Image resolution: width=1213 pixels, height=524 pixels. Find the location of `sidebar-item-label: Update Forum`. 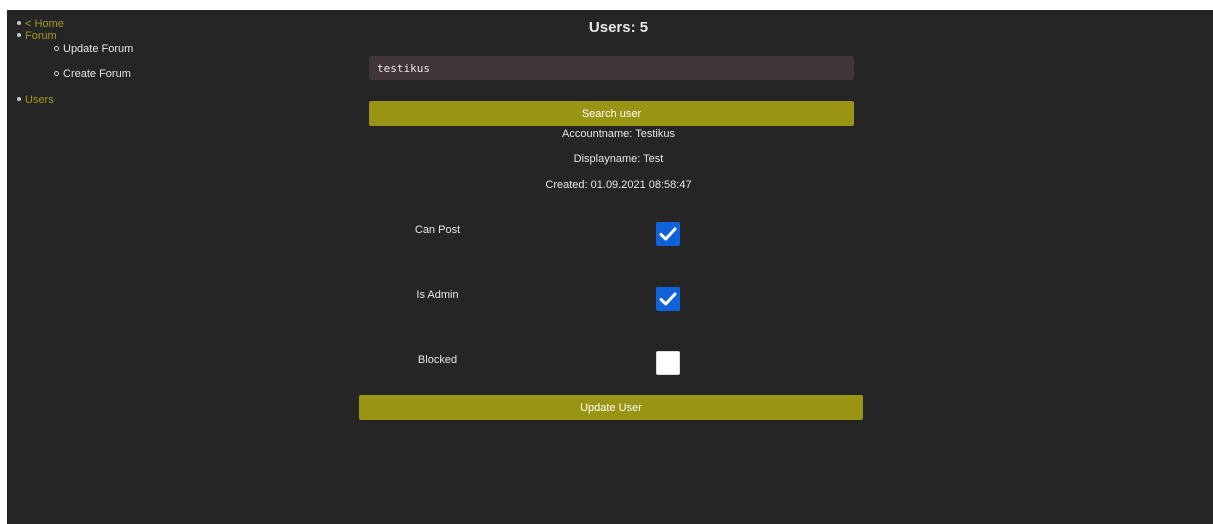

sidebar-item-label: Update Forum is located at coordinates (98, 49).